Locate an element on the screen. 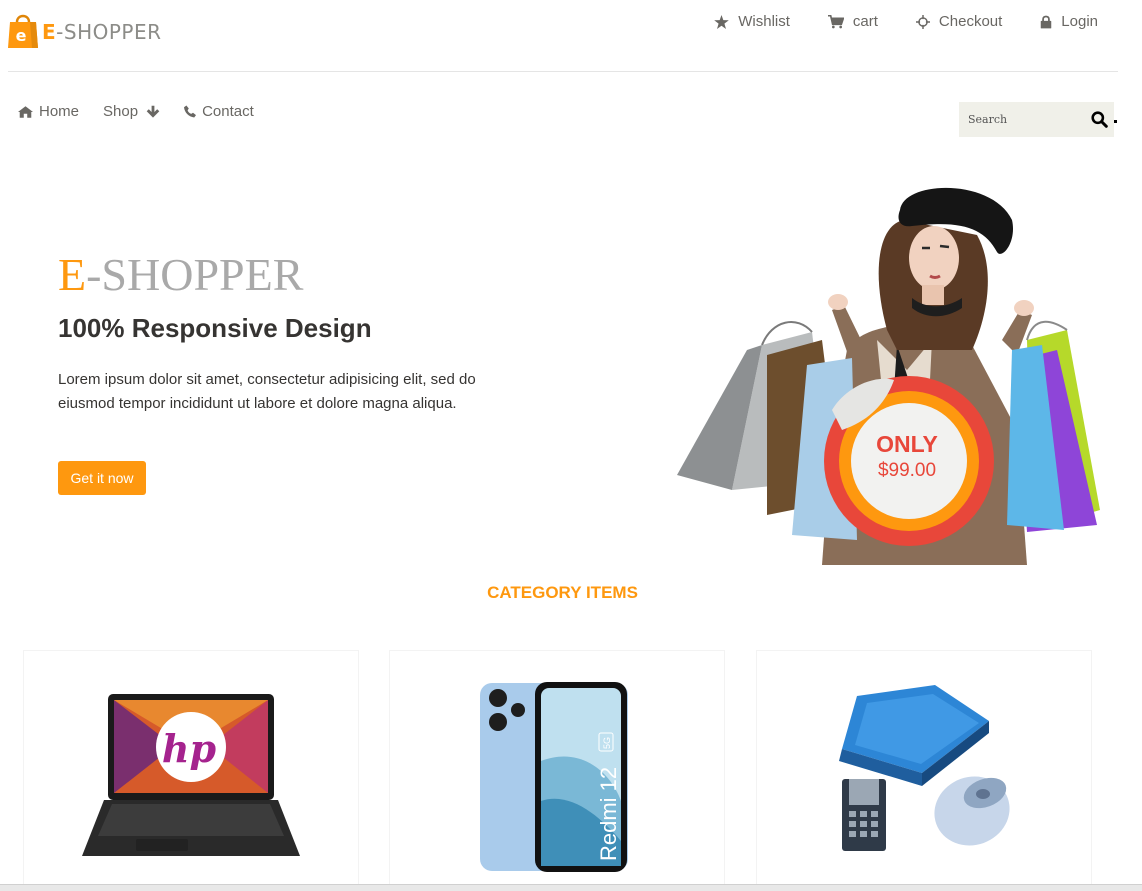 This screenshot has height=891, width=1142. checkout-link: Checkout is located at coordinates (959, 21).